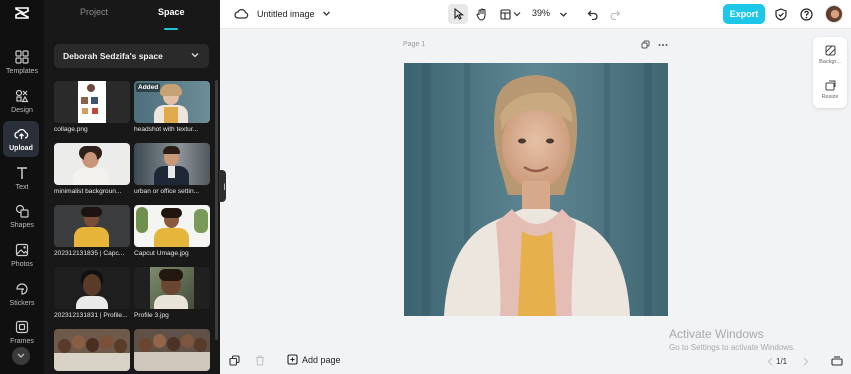 Image resolution: width=851 pixels, height=374 pixels. I want to click on templates-icon, so click(22, 57).